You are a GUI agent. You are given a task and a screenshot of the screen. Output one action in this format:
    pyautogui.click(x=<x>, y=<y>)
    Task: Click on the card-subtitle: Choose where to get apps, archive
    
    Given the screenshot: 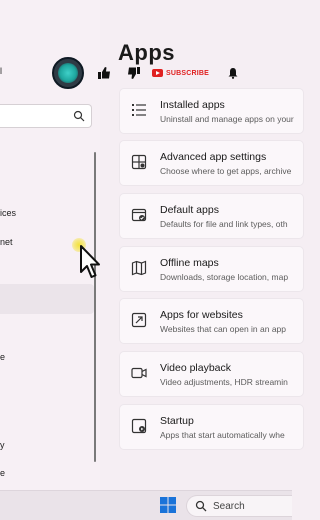 What is the action you would take?
    pyautogui.click(x=226, y=171)
    